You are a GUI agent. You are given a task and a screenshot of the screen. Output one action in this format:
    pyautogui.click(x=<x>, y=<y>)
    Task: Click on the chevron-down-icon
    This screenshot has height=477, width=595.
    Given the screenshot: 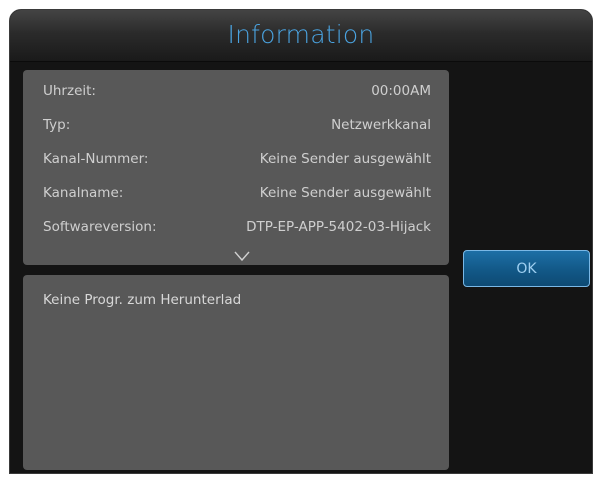 What is the action you would take?
    pyautogui.click(x=242, y=256)
    